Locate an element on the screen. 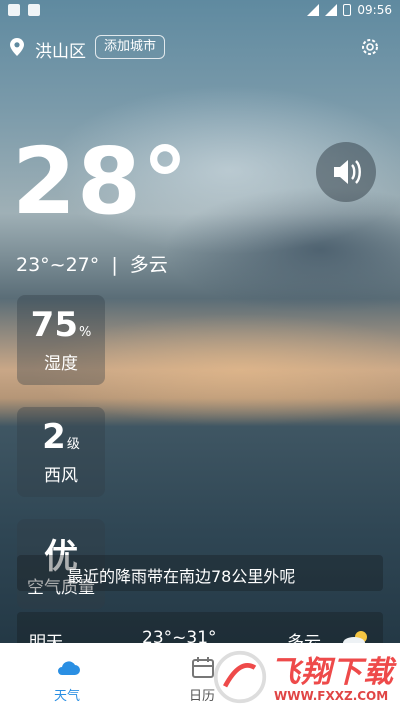 This screenshot has width=400, height=711. city-name: 洪山区 is located at coordinates (60, 49).